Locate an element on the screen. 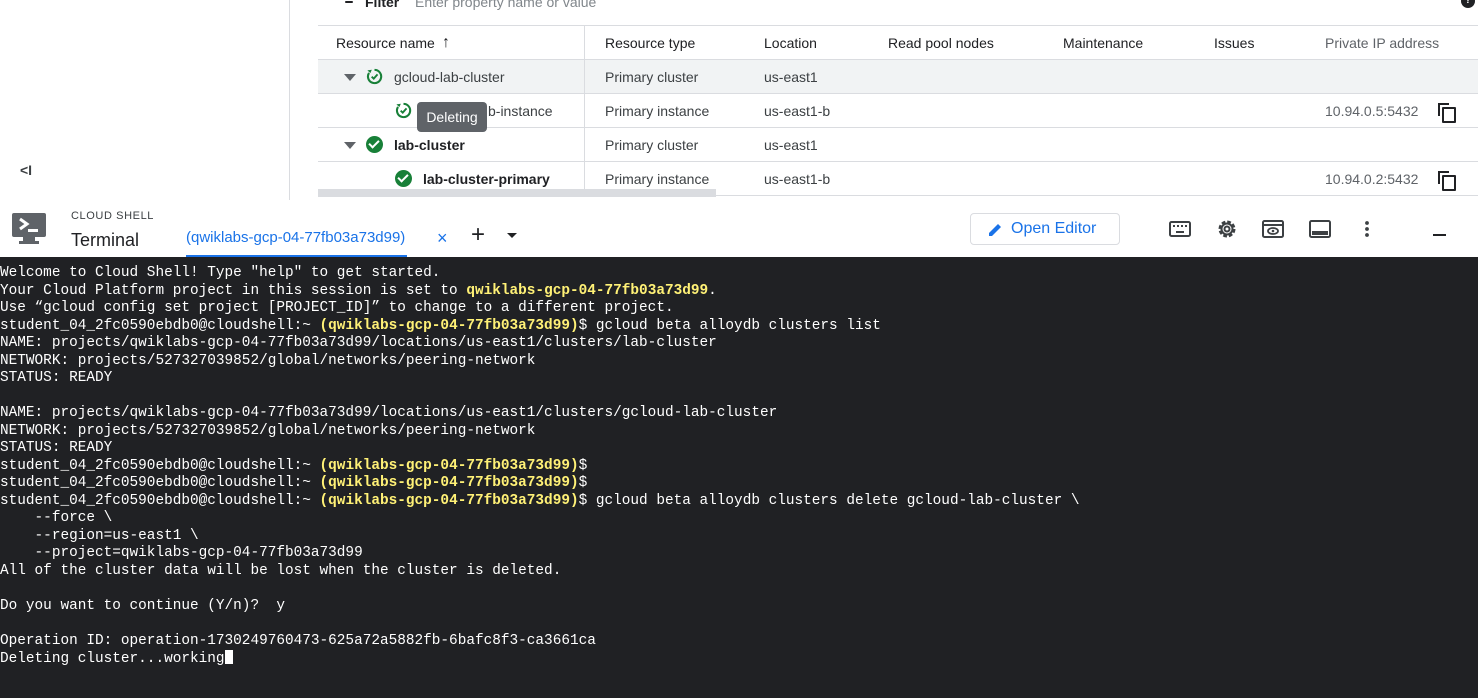 This screenshot has height=698, width=1478. close-icon: × is located at coordinates (442, 238).